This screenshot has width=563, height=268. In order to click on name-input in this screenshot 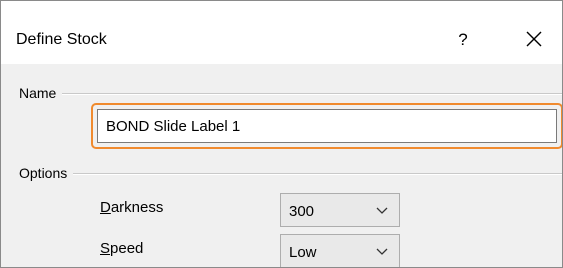, I will do `click(327, 126)`.